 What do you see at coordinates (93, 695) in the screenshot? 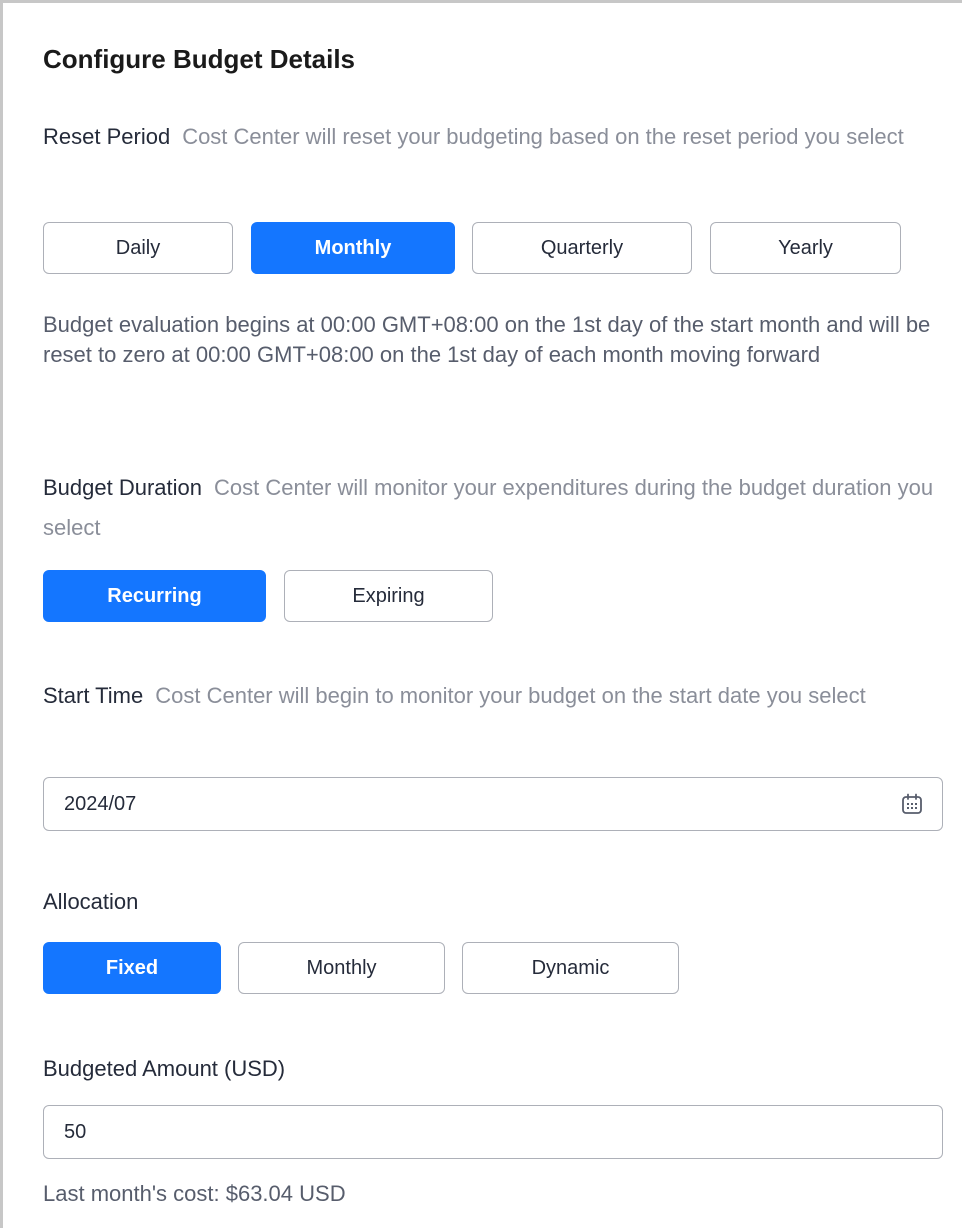
I see `start-time-label: Start Time` at bounding box center [93, 695].